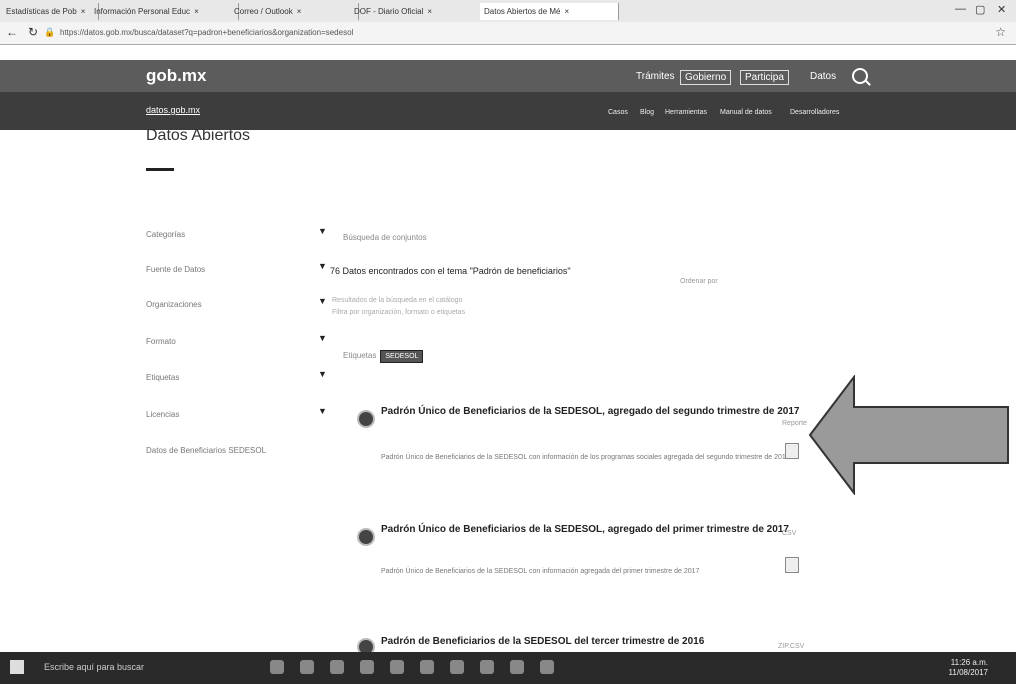 Image resolution: width=1016 pixels, height=684 pixels. I want to click on taskbar-clock: 11:26 a.m. 11/08/2017, so click(968, 668).